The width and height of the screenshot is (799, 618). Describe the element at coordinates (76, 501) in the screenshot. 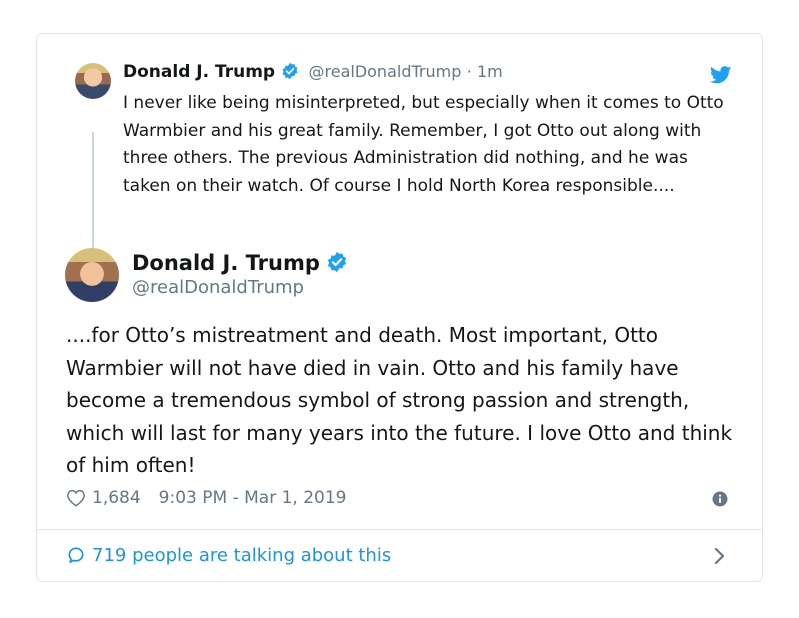

I see `heart-icon` at that location.